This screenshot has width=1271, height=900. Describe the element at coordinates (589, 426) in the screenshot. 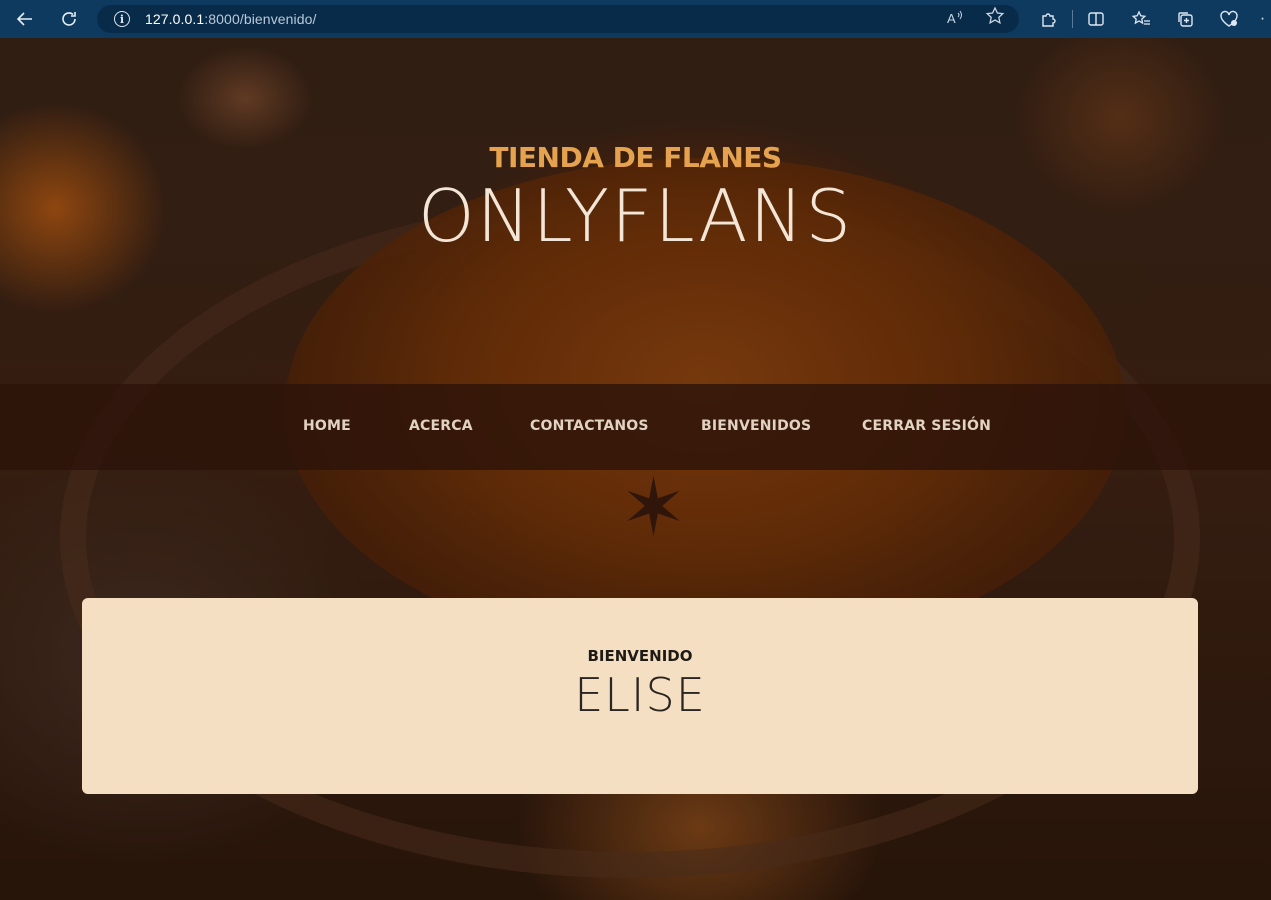

I see `nav-item-contactanos: CONTACTANOS` at that location.